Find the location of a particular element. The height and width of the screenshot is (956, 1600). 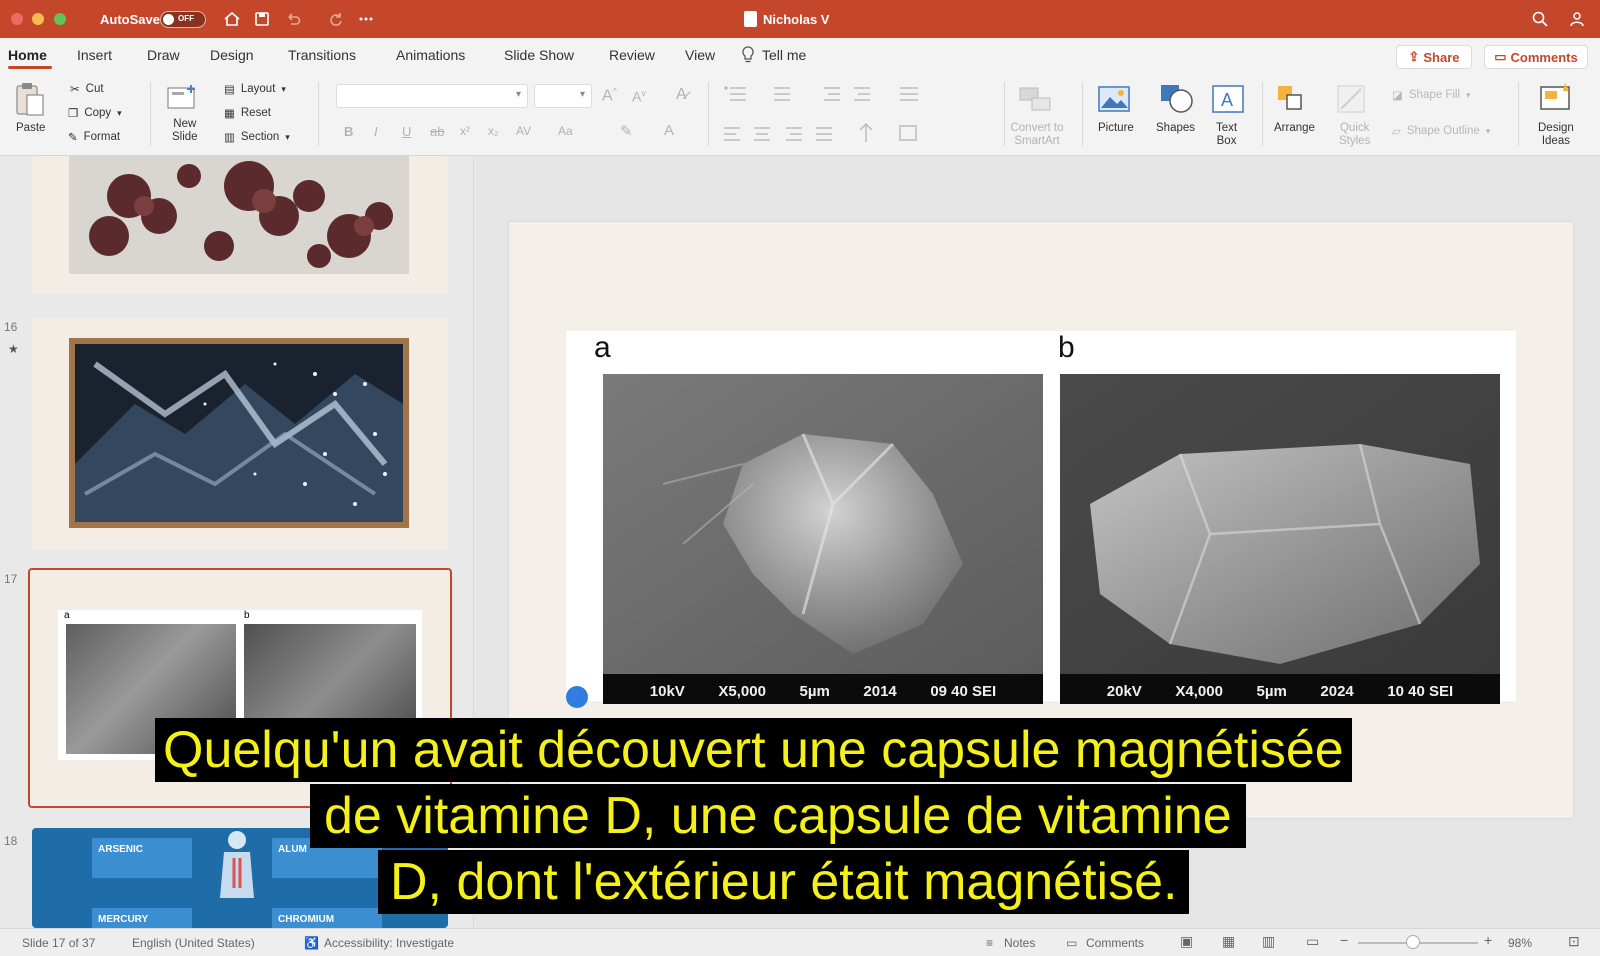

subtitle-line-2: de vitamine D, une capsule de vitamine is located at coordinates (778, 816).